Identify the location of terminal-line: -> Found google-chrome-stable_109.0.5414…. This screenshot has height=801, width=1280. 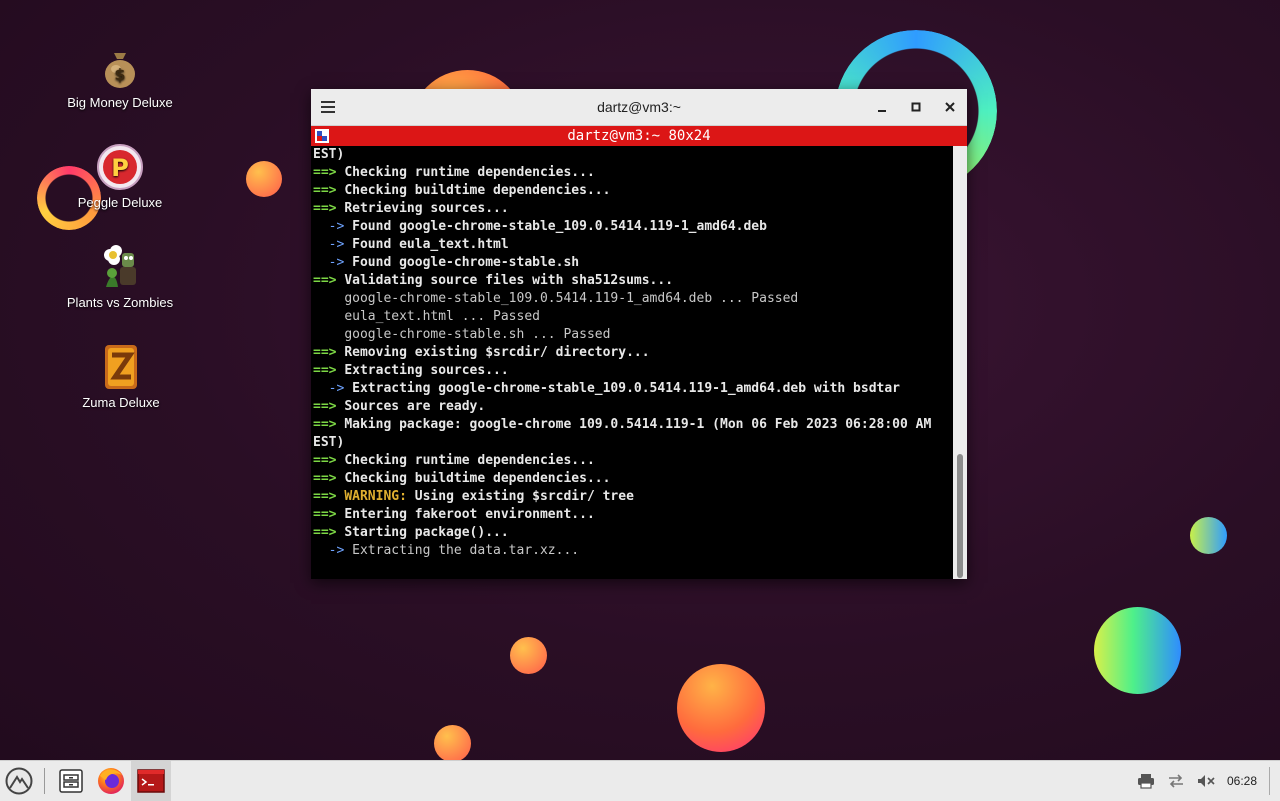
(540, 226).